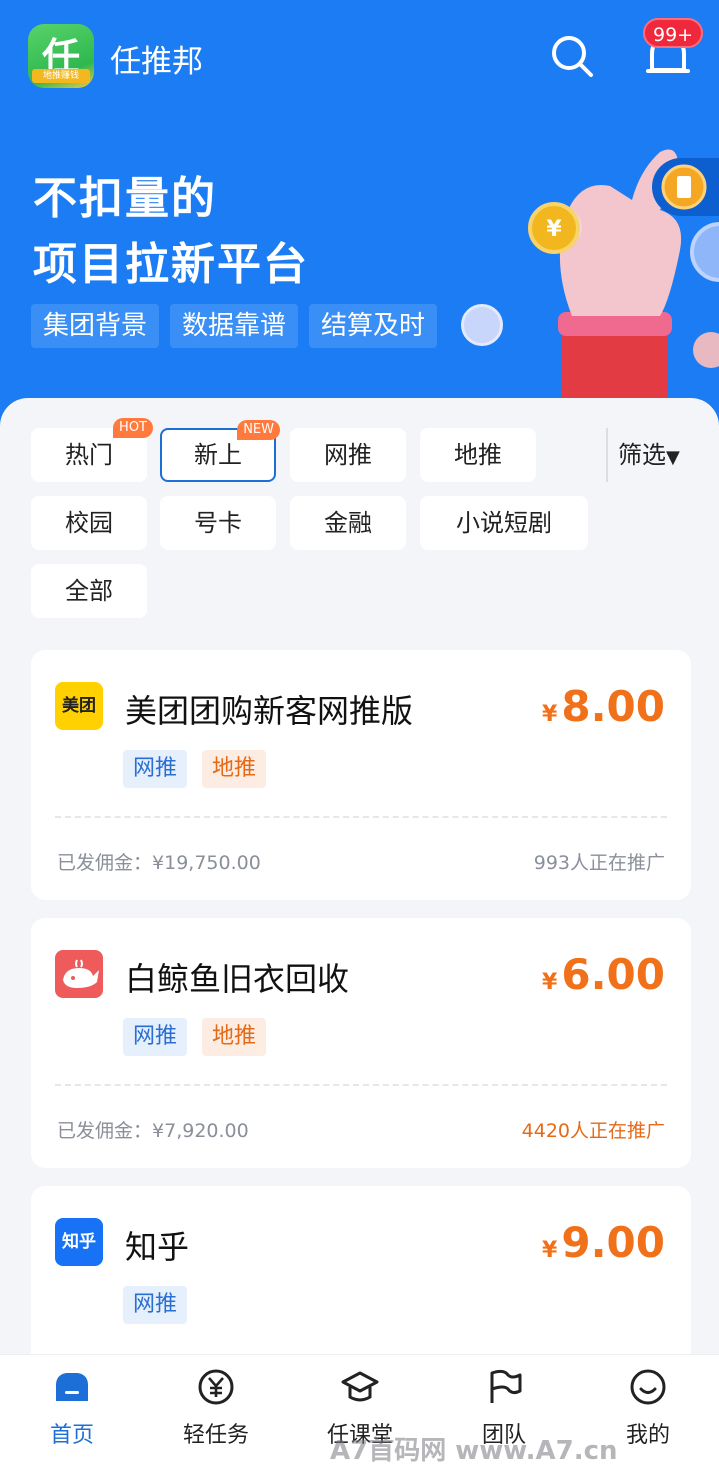 This screenshot has height=1479, width=719. What do you see at coordinates (648, 1387) in the screenshot?
I see `smile-icon` at bounding box center [648, 1387].